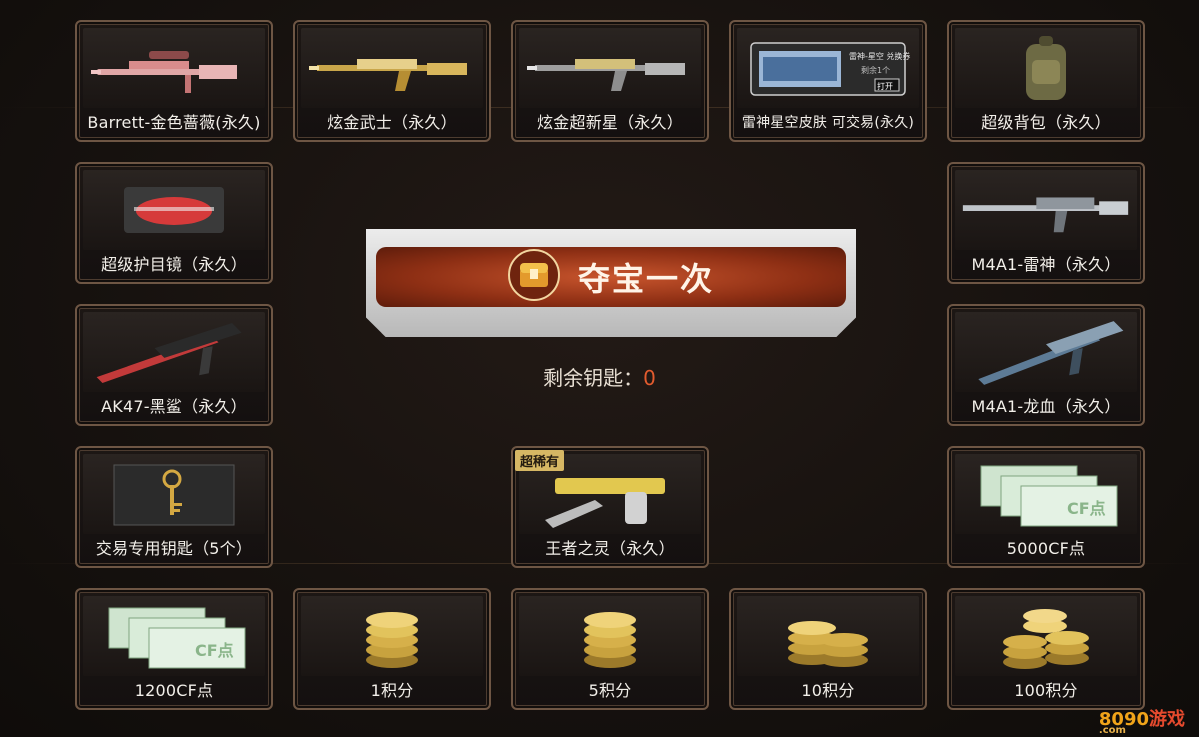 This screenshot has height=737, width=1199. What do you see at coordinates (1167, 719) in the screenshot?
I see `watermark-suffix: 游戏` at bounding box center [1167, 719].